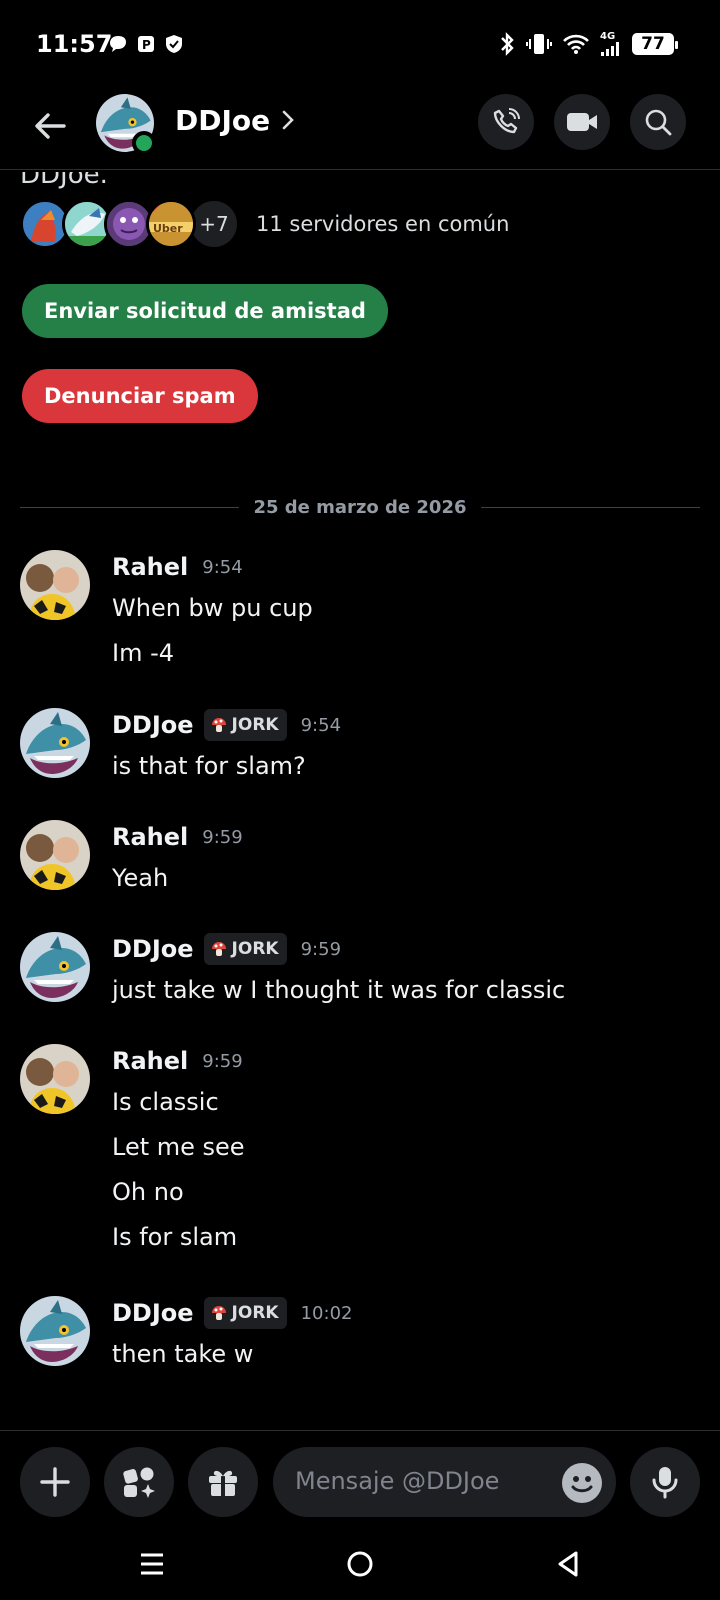  Describe the element at coordinates (608, 36) in the screenshot. I see `network-type: 4G` at that location.